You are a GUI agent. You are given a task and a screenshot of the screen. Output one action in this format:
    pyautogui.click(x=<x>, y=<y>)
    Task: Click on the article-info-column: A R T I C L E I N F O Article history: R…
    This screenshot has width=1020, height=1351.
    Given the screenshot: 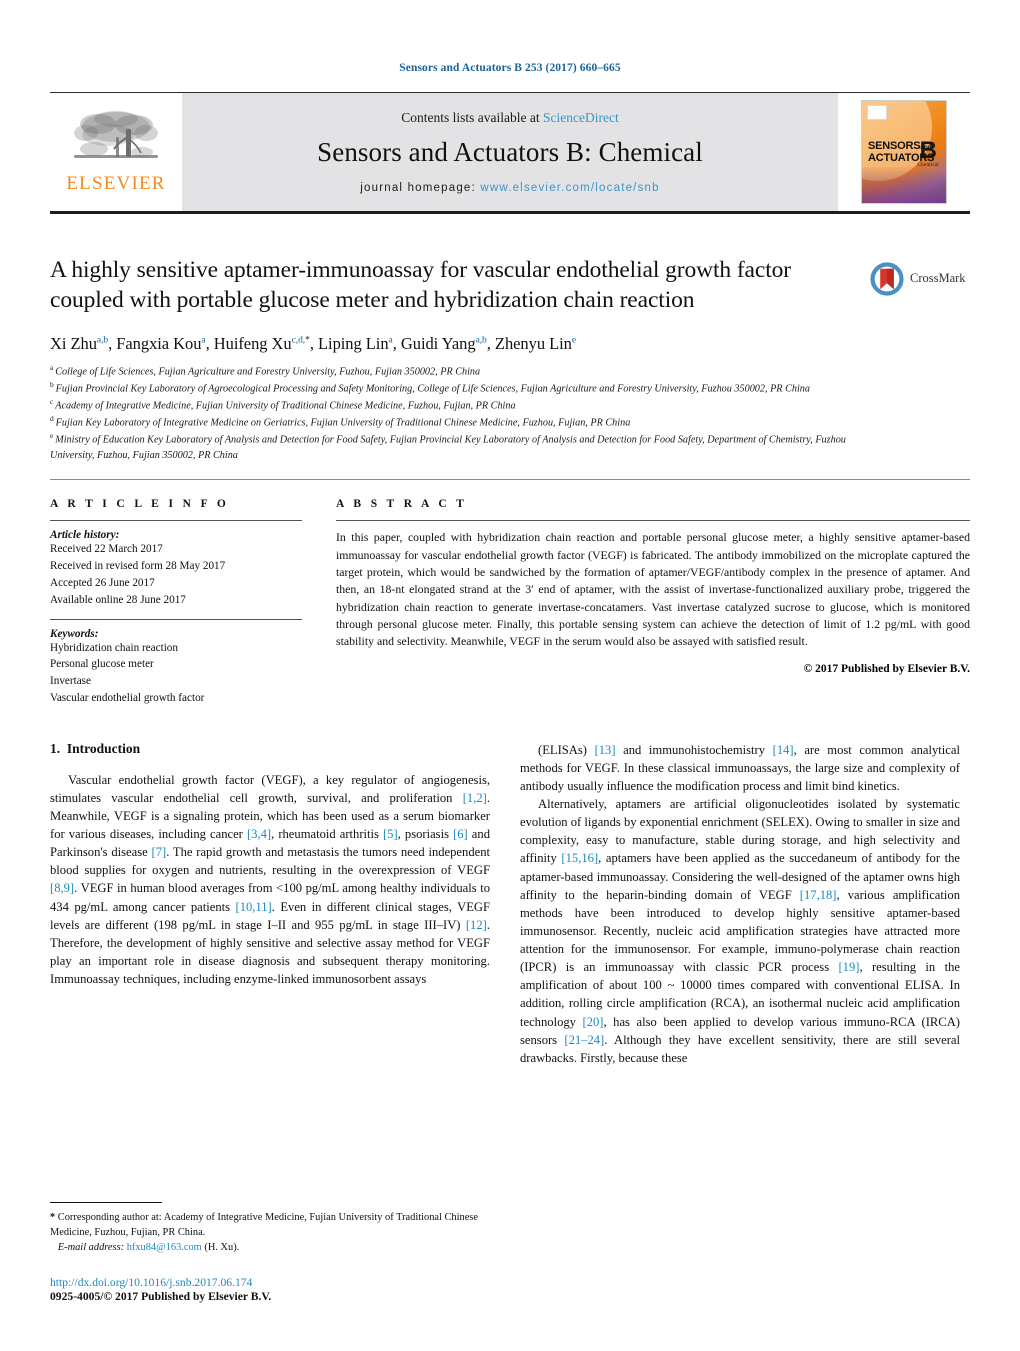 What is the action you would take?
    pyautogui.click(x=176, y=602)
    